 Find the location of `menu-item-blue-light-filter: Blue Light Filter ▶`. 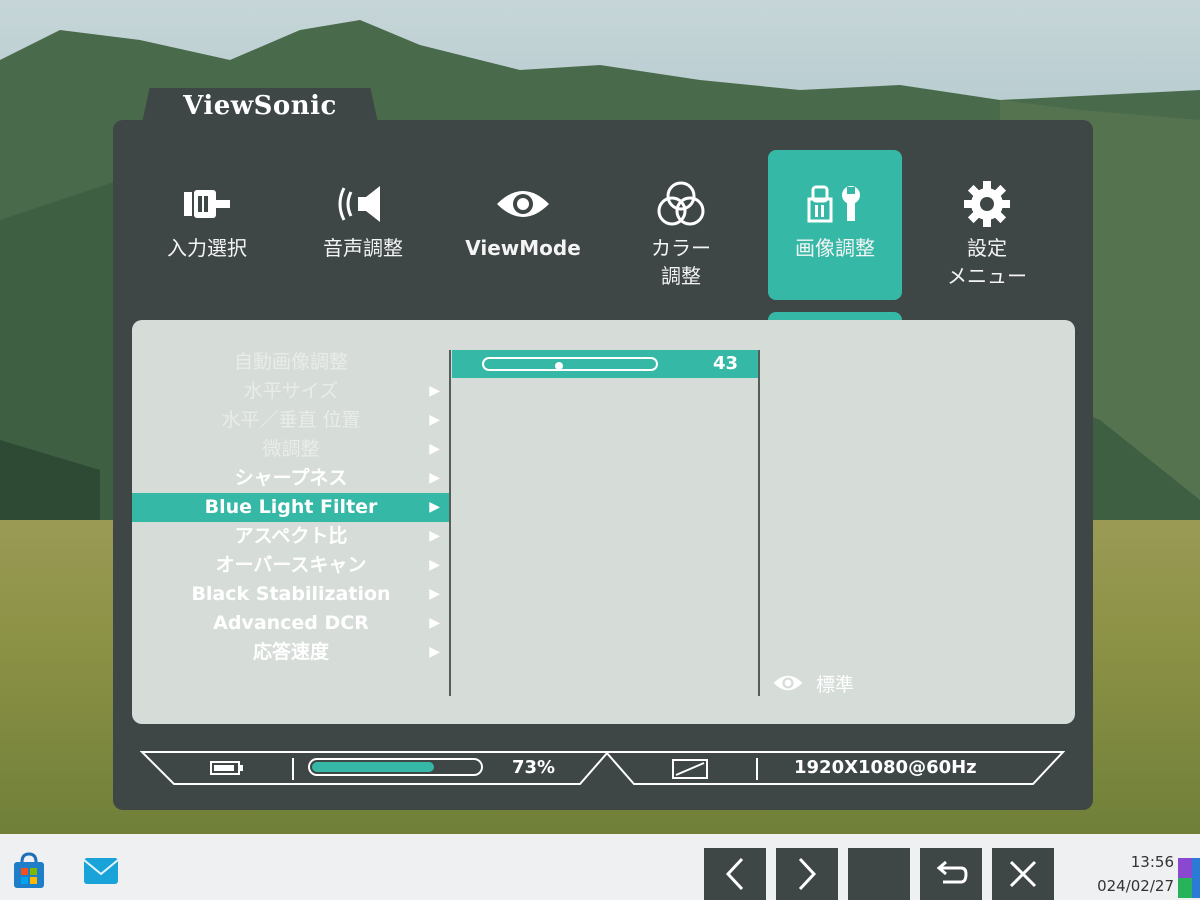

menu-item-blue-light-filter: Blue Light Filter ▶ is located at coordinates (291, 507).